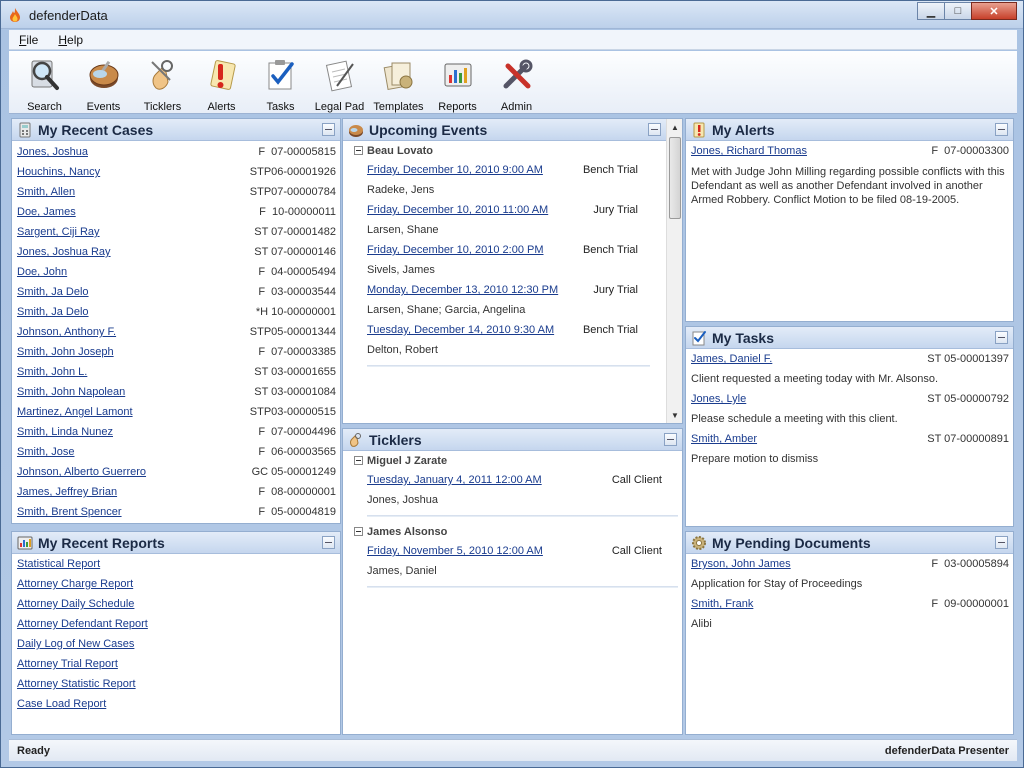 Image resolution: width=1024 pixels, height=768 pixels. I want to click on event-date-link: Monday, December 13, 2010 12:30 PM, so click(462, 290).